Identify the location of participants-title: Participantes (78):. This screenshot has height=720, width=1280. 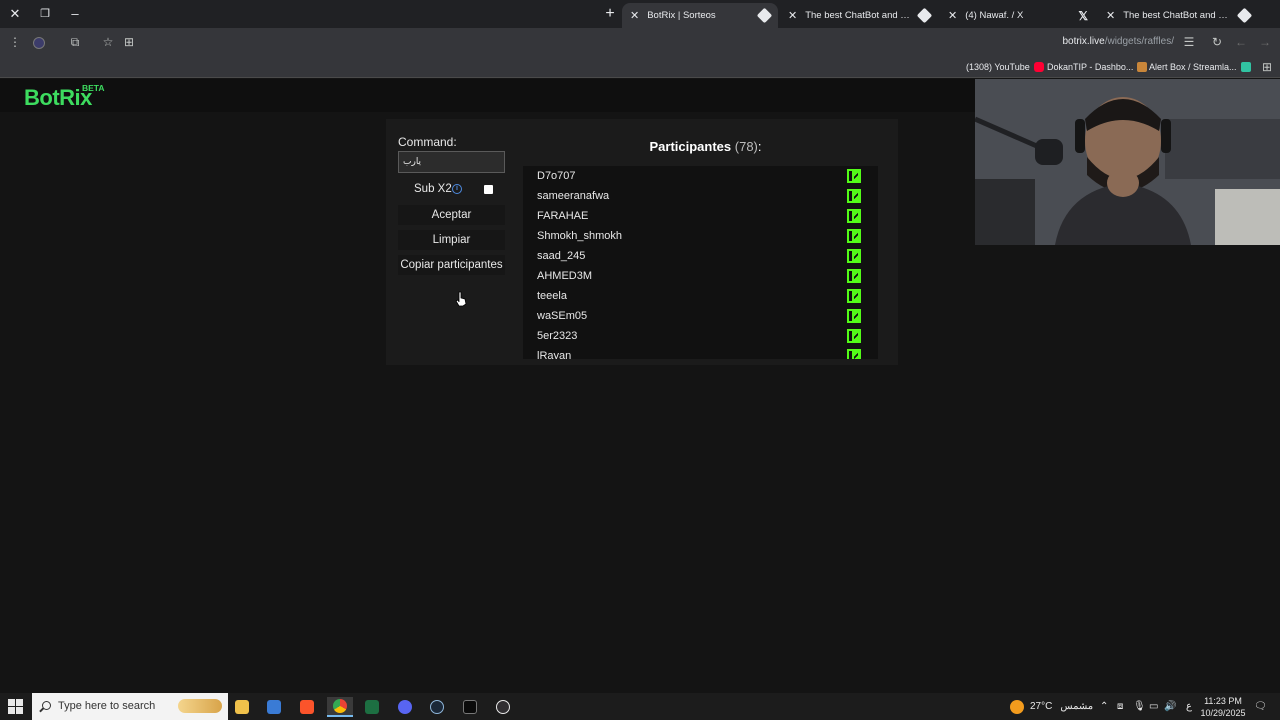
(705, 146).